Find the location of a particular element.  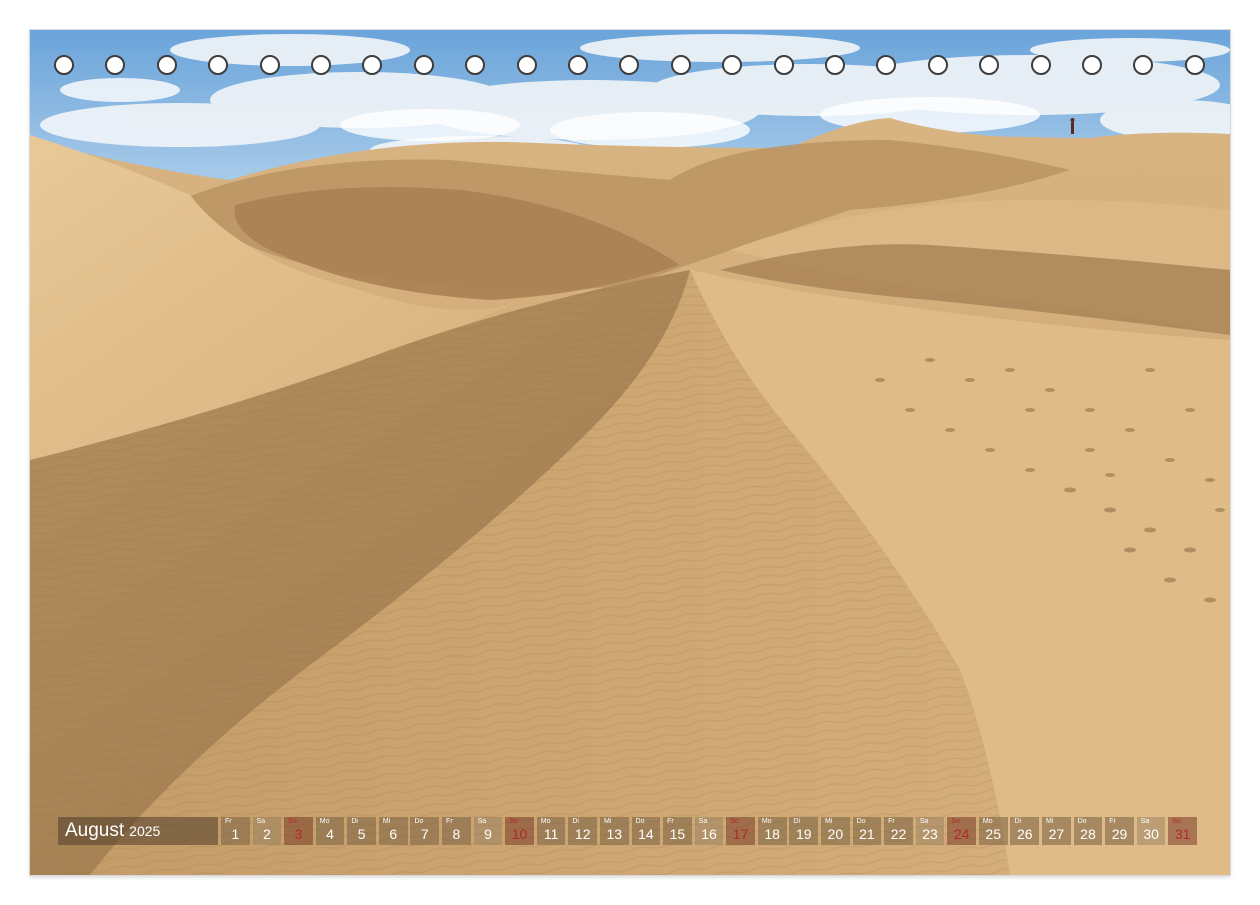

day-number: 4 is located at coordinates (330, 834).